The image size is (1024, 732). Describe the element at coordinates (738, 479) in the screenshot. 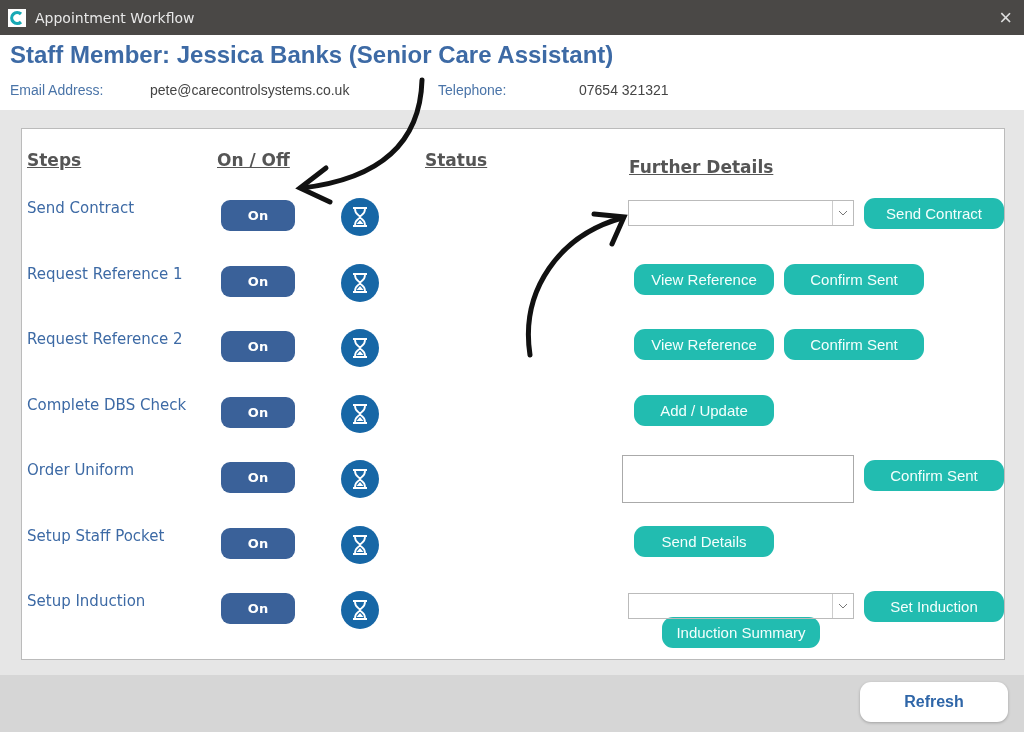

I see `text-input-field` at that location.